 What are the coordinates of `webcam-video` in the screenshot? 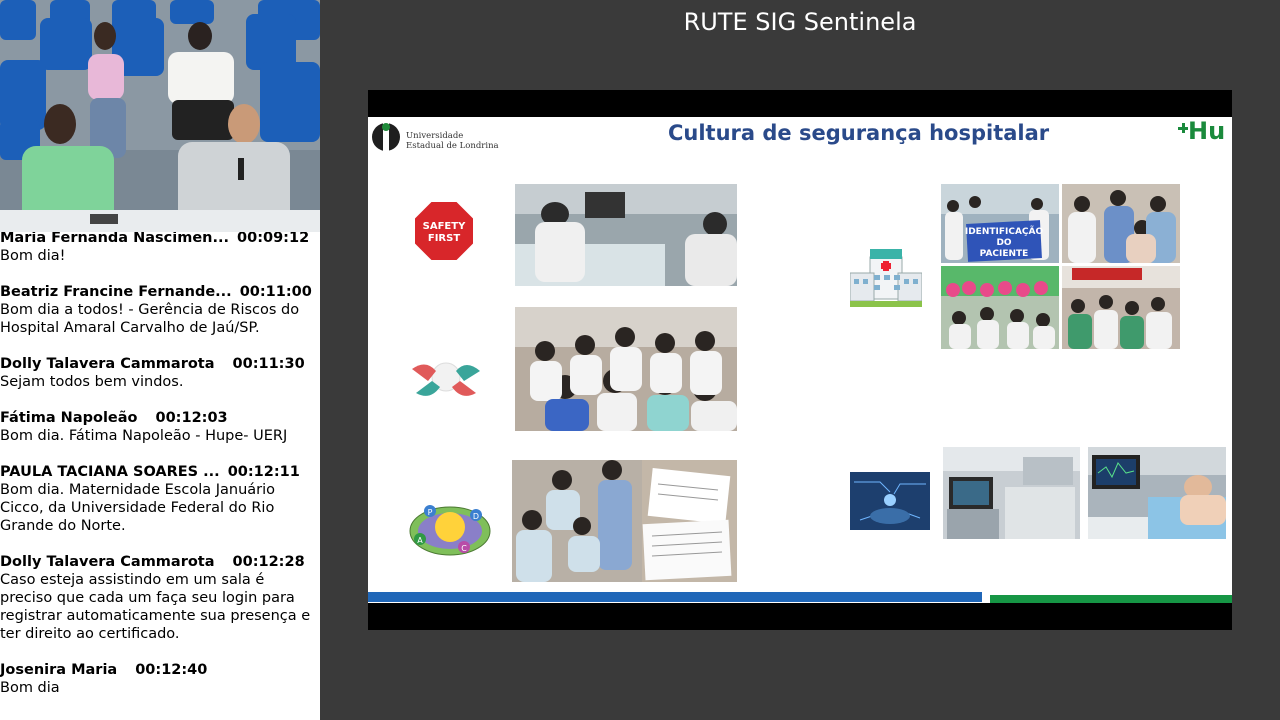 It's located at (160, 116).